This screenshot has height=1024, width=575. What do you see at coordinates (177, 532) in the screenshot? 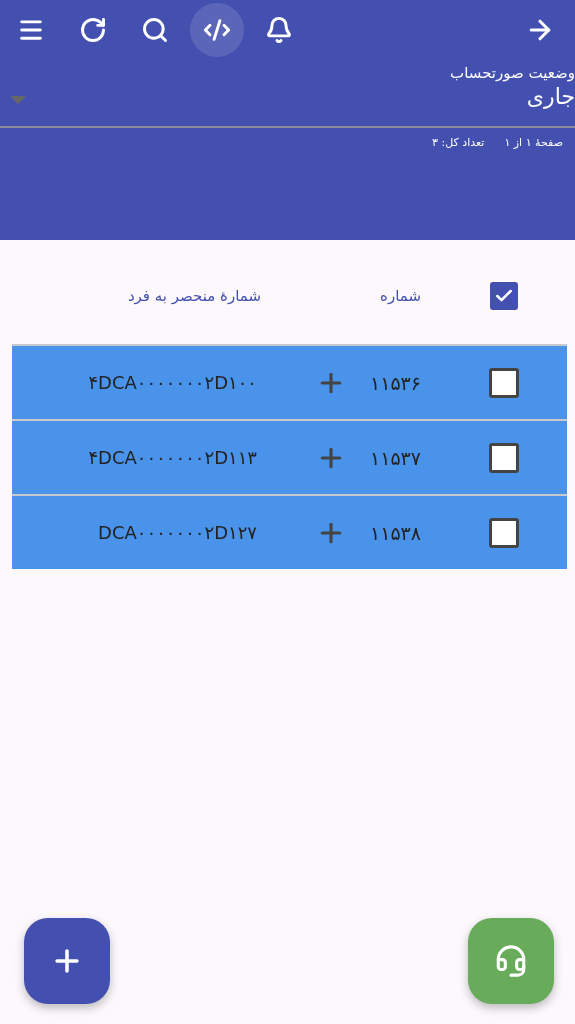
I see `unique-id-cell-text: DCA۰۰۰۰۰۰۰۲D۱۲۷` at bounding box center [177, 532].